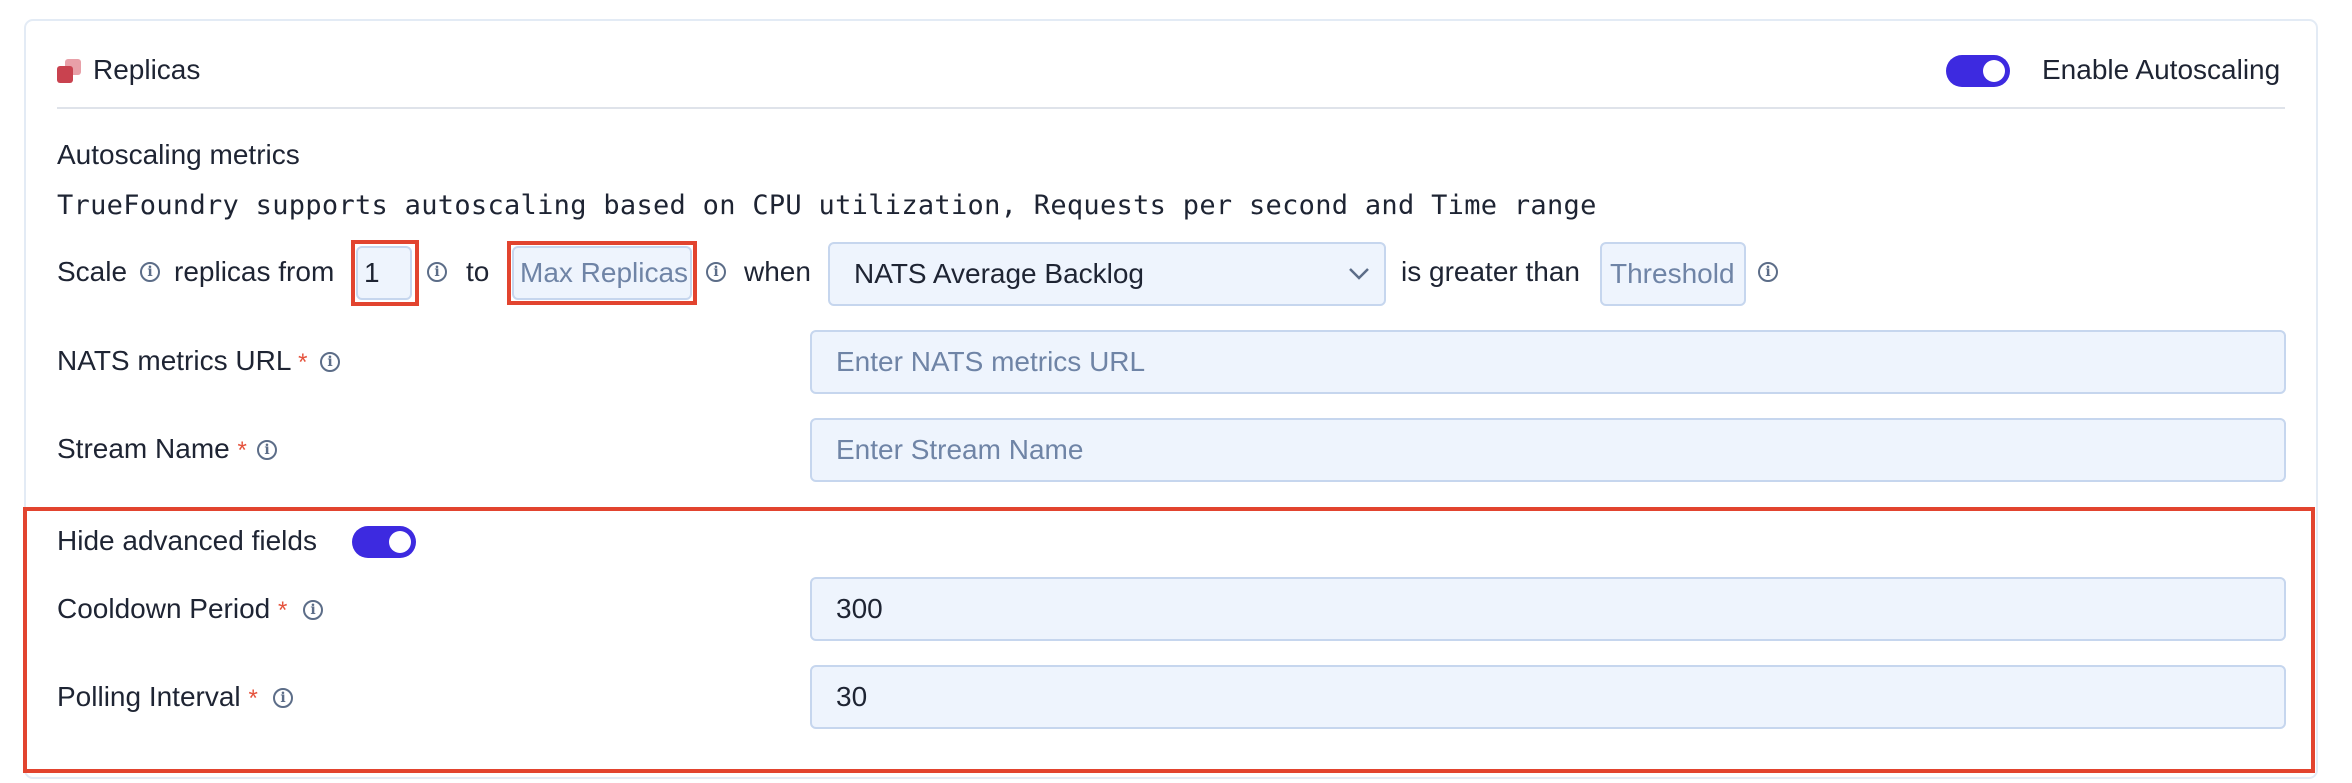 The width and height of the screenshot is (2352, 783). Describe the element at coordinates (1978, 71) in the screenshot. I see `enable-autoscaling-toggle` at that location.